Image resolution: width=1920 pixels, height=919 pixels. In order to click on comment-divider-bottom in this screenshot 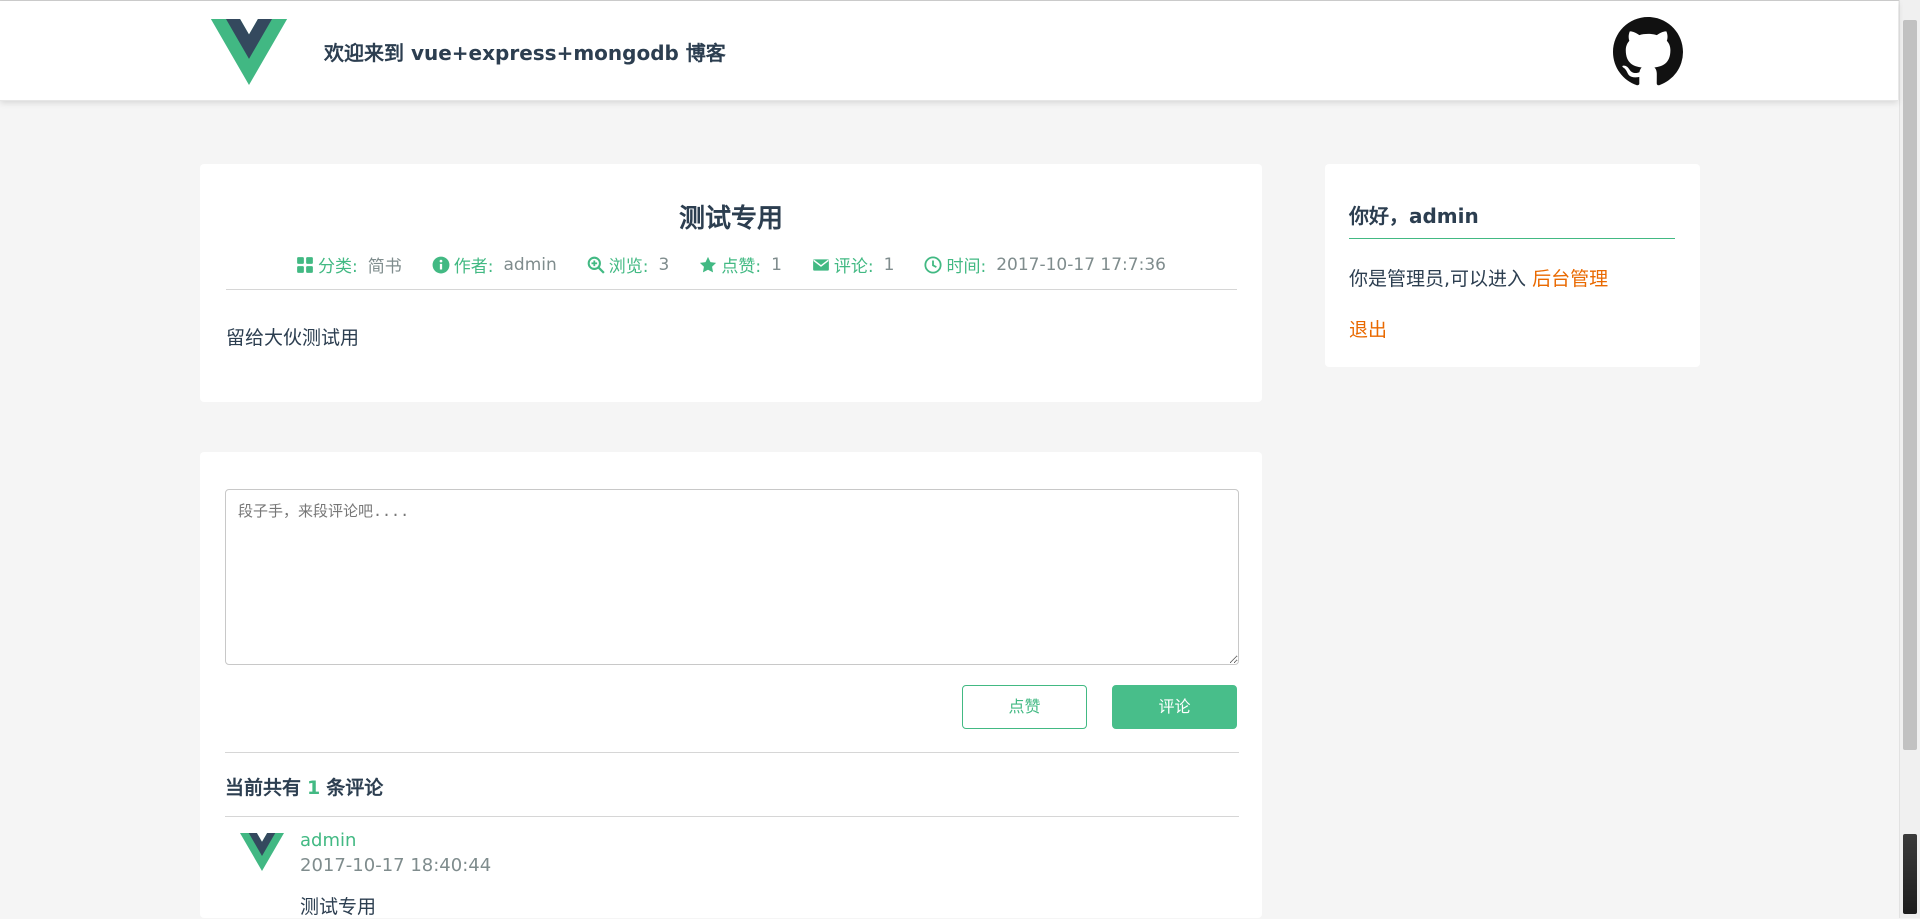, I will do `click(732, 816)`.